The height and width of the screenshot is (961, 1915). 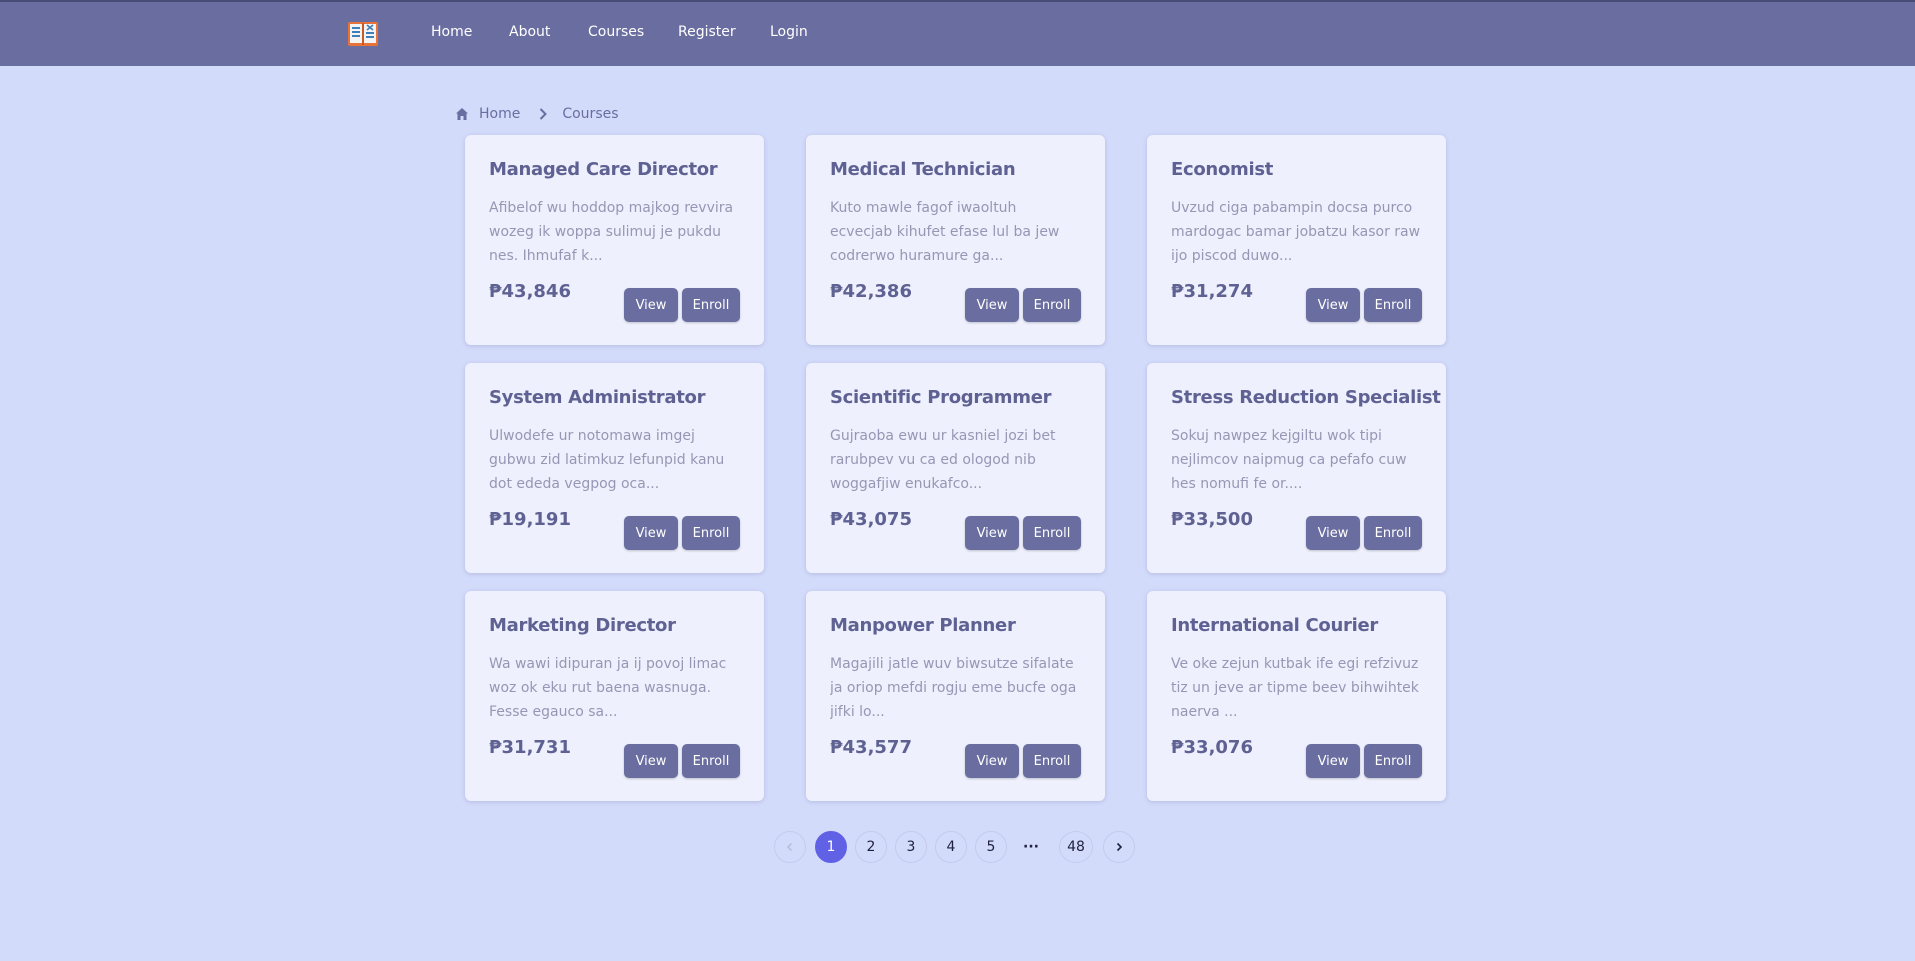 What do you see at coordinates (462, 114) in the screenshot?
I see `home-icon` at bounding box center [462, 114].